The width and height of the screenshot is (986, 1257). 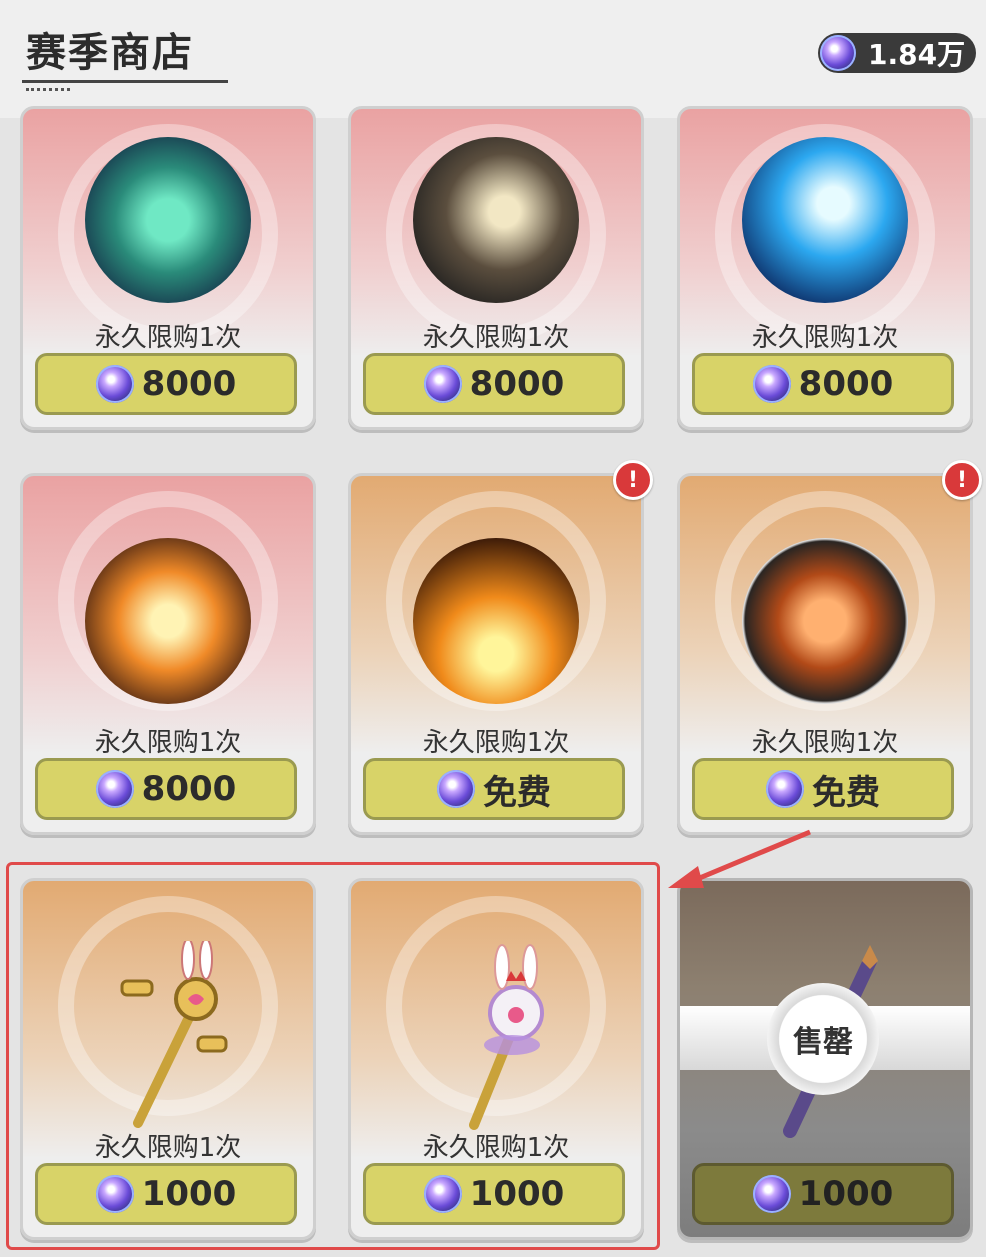 What do you see at coordinates (168, 220) in the screenshot?
I see `dragon-storm-icon` at bounding box center [168, 220].